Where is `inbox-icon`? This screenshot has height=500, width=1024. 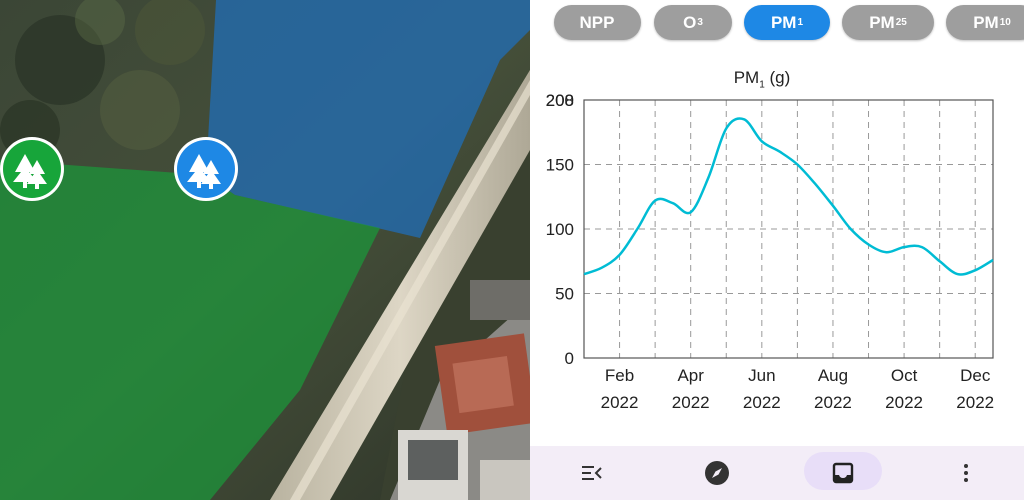 inbox-icon is located at coordinates (843, 473).